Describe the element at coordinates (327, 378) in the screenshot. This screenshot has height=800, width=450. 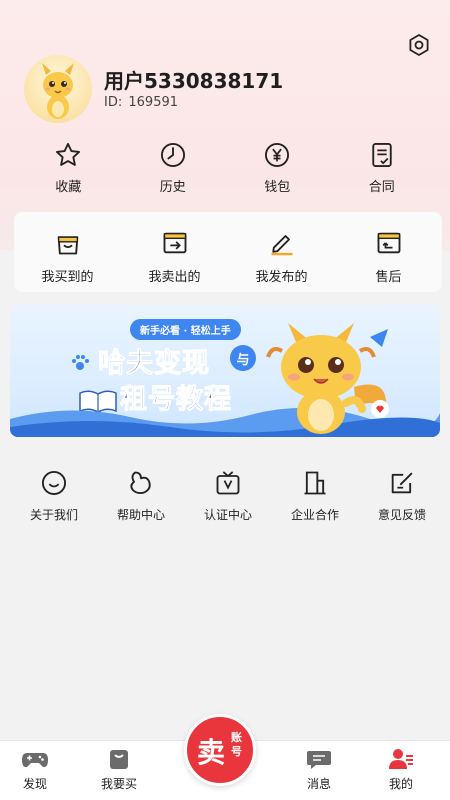
I see `dragon-mascot-icon` at that location.